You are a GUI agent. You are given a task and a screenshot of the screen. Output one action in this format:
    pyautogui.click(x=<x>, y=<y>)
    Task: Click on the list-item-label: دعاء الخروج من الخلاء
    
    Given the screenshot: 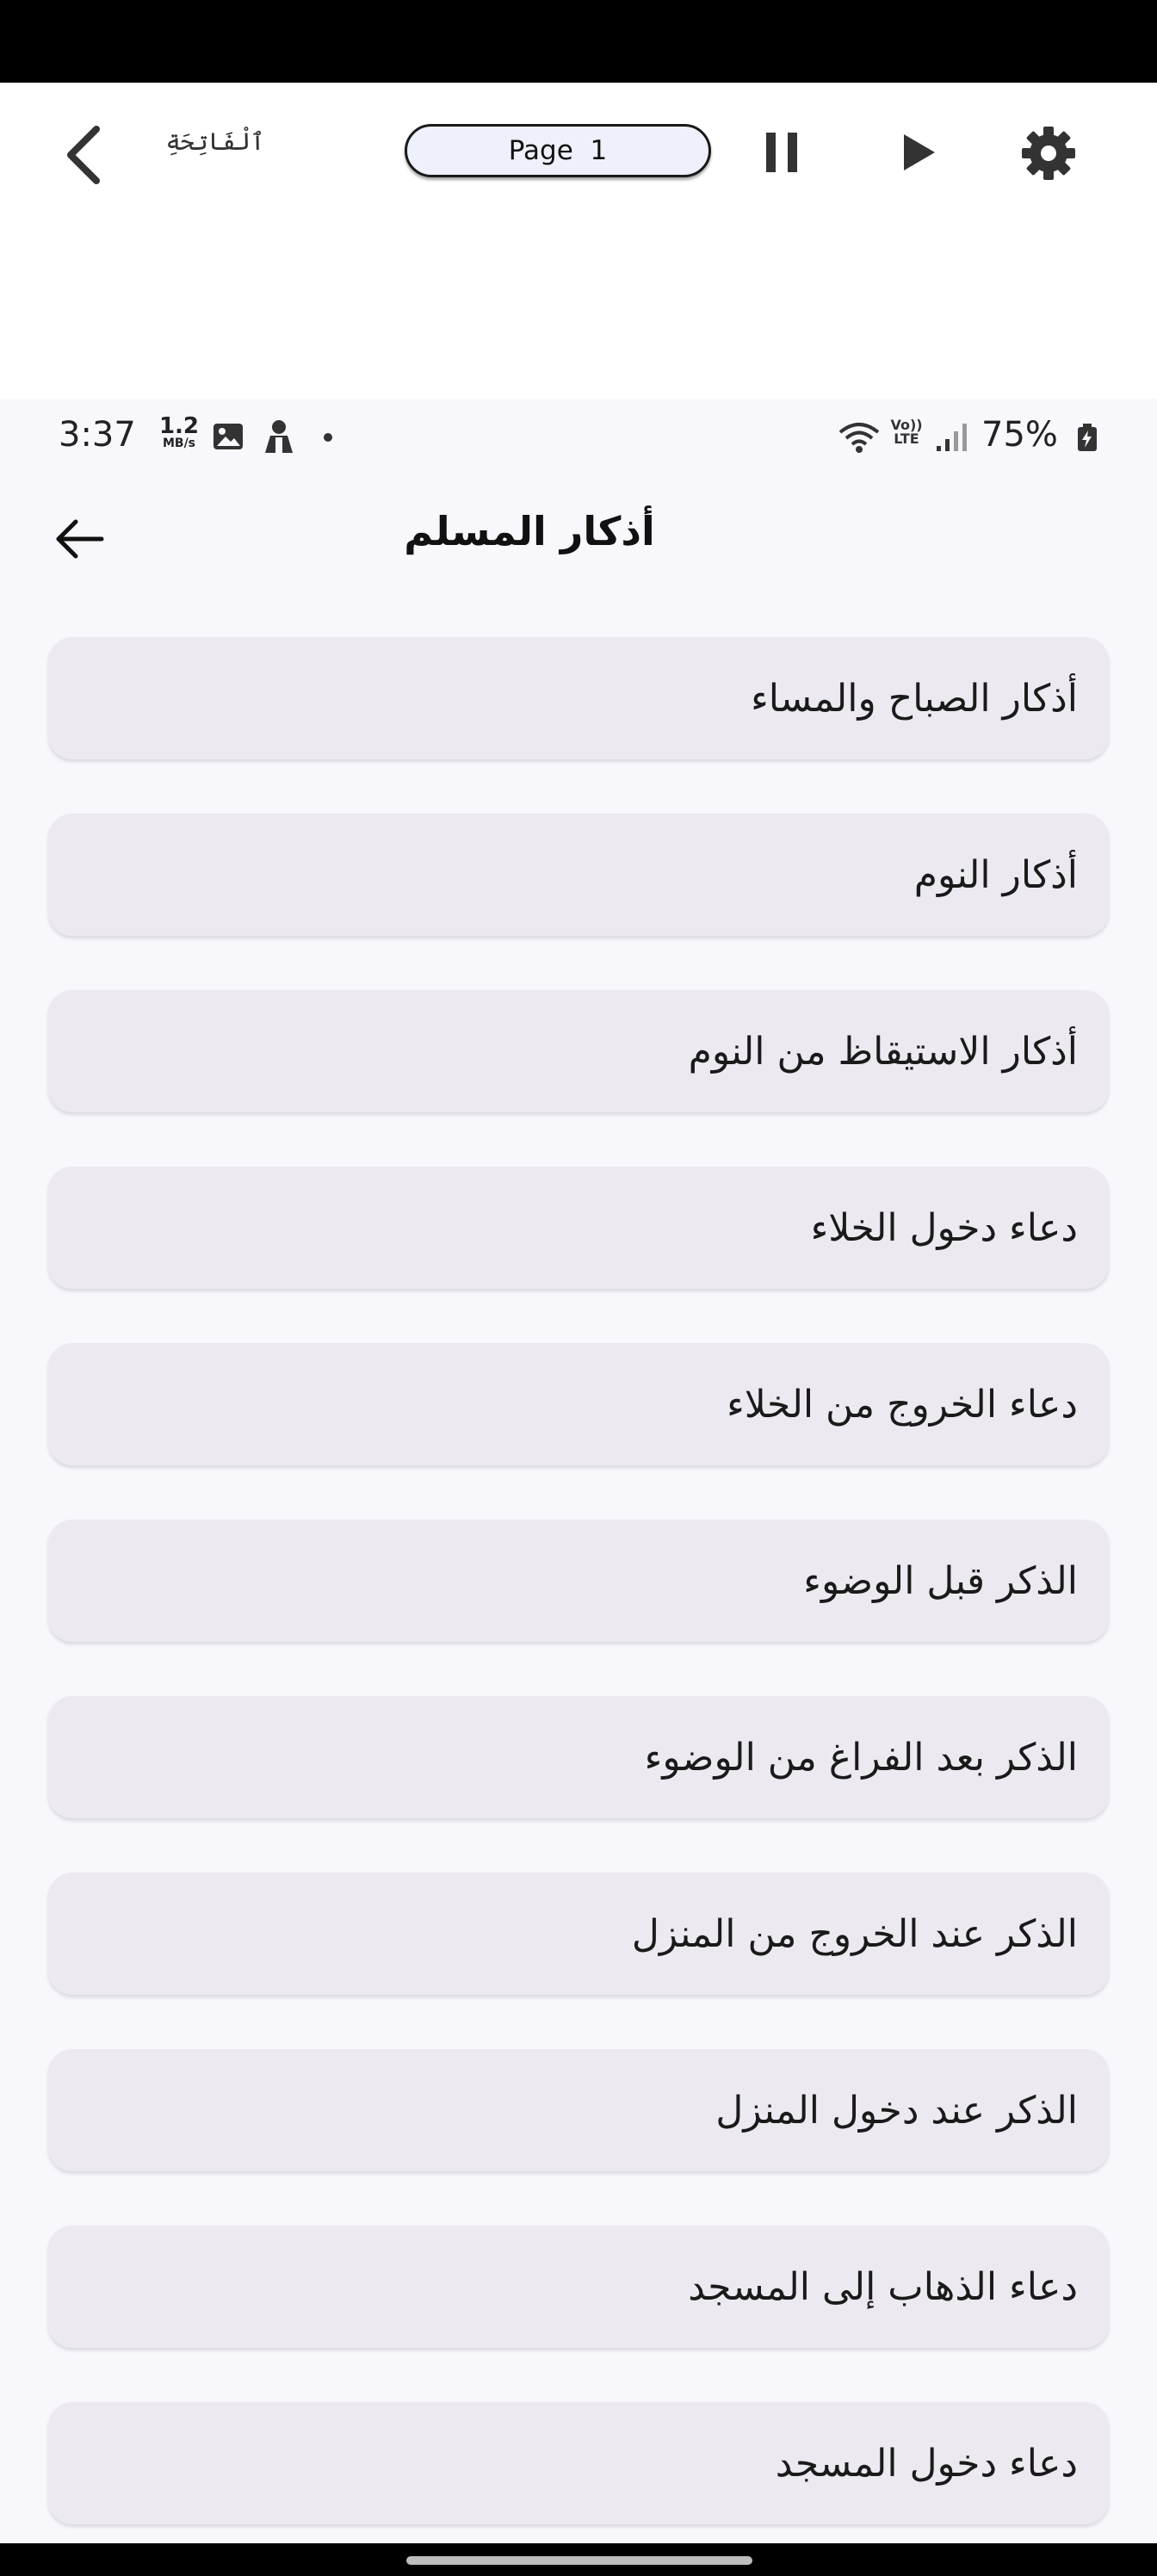 What is the action you would take?
    pyautogui.click(x=903, y=1404)
    